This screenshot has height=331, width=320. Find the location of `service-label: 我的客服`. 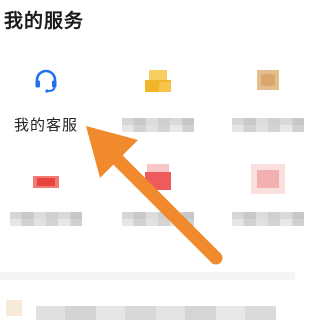

service-label: 我的客服 is located at coordinates (45, 125).